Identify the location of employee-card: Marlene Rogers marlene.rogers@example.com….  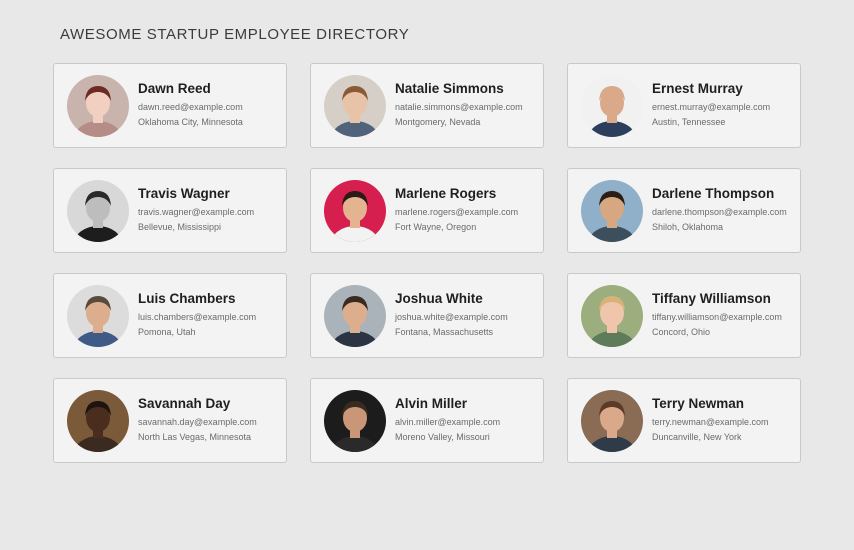
(427, 210).